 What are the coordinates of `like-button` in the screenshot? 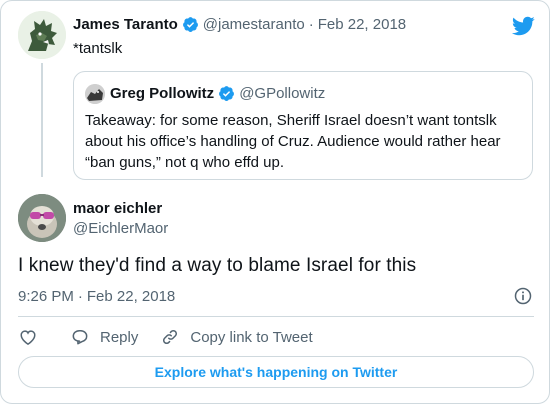 It's located at (28, 337).